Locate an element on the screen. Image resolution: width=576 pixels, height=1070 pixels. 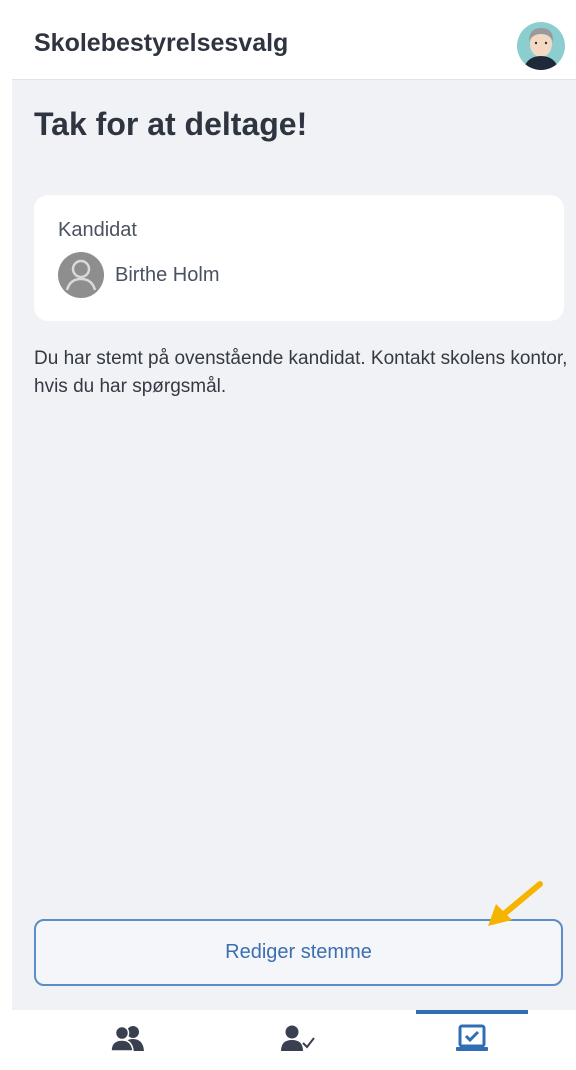
nav-tab-ballot is located at coordinates (472, 1040).